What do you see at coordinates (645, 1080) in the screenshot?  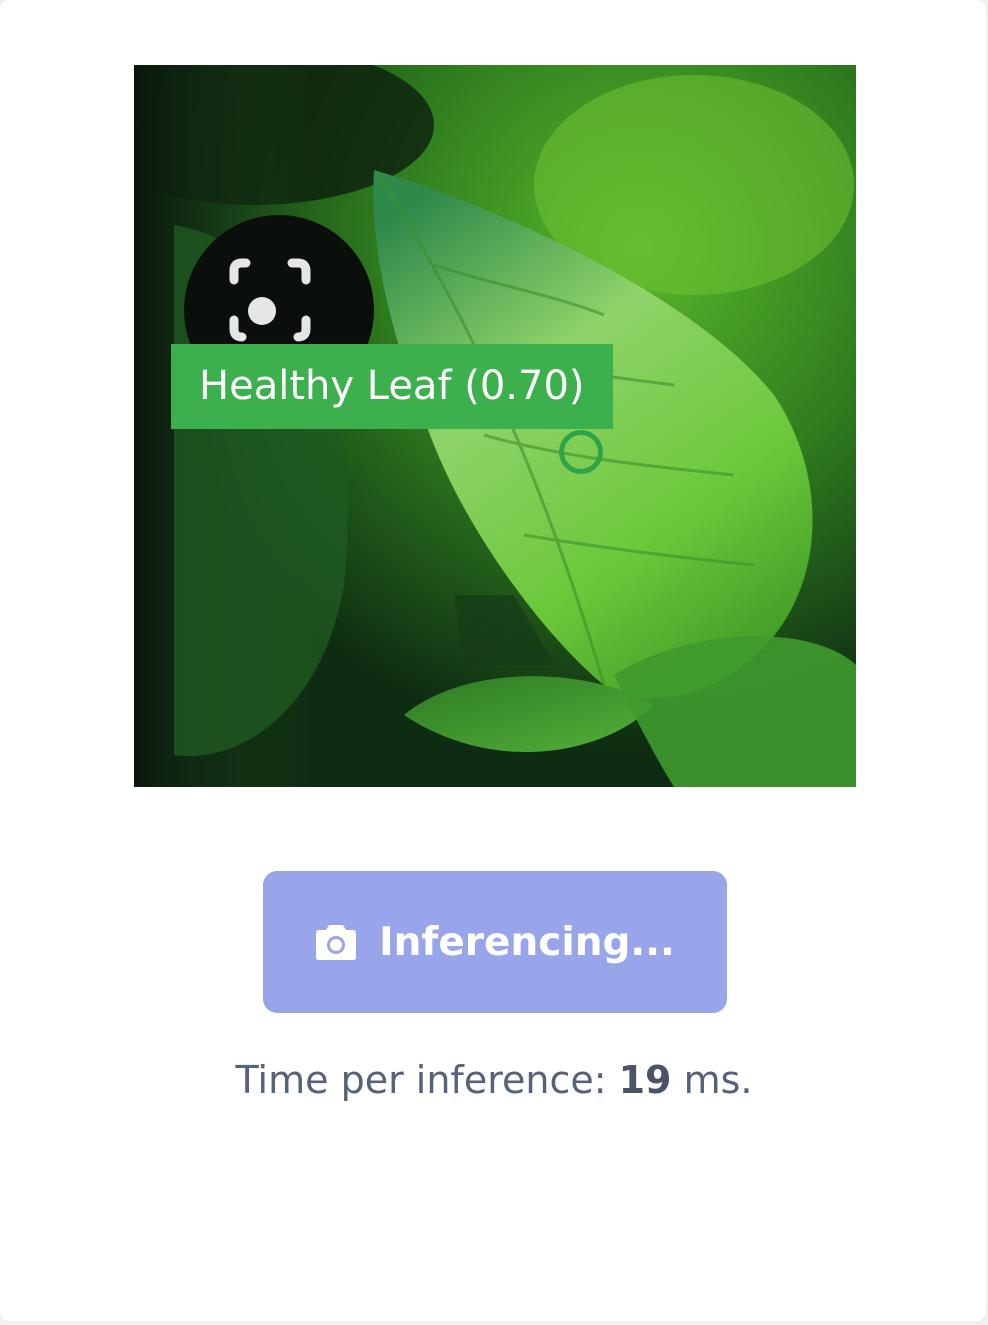 I see `inference-time-value: 19` at bounding box center [645, 1080].